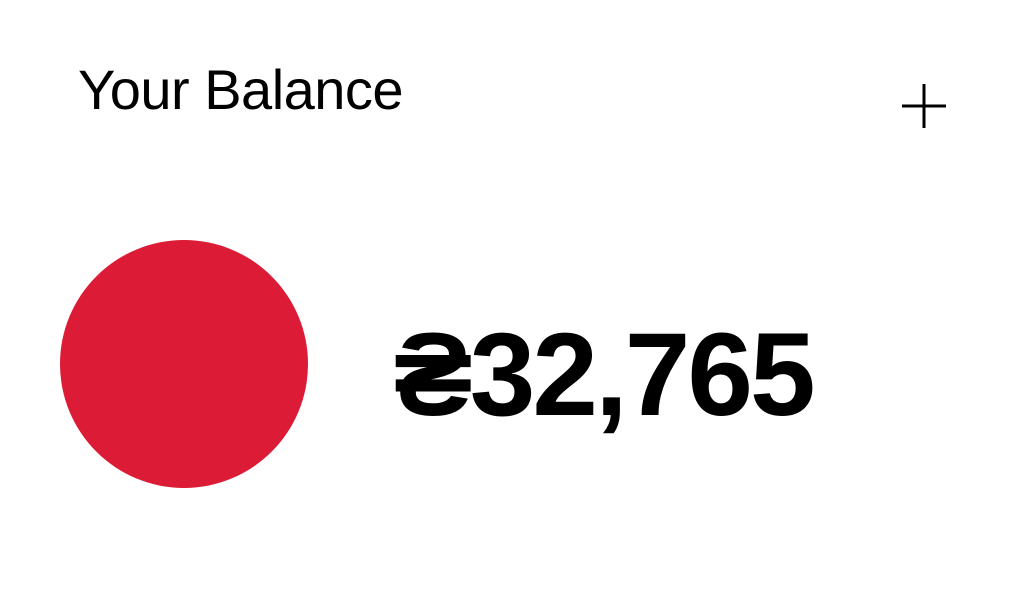  Describe the element at coordinates (184, 364) in the screenshot. I see `token-logo` at that location.